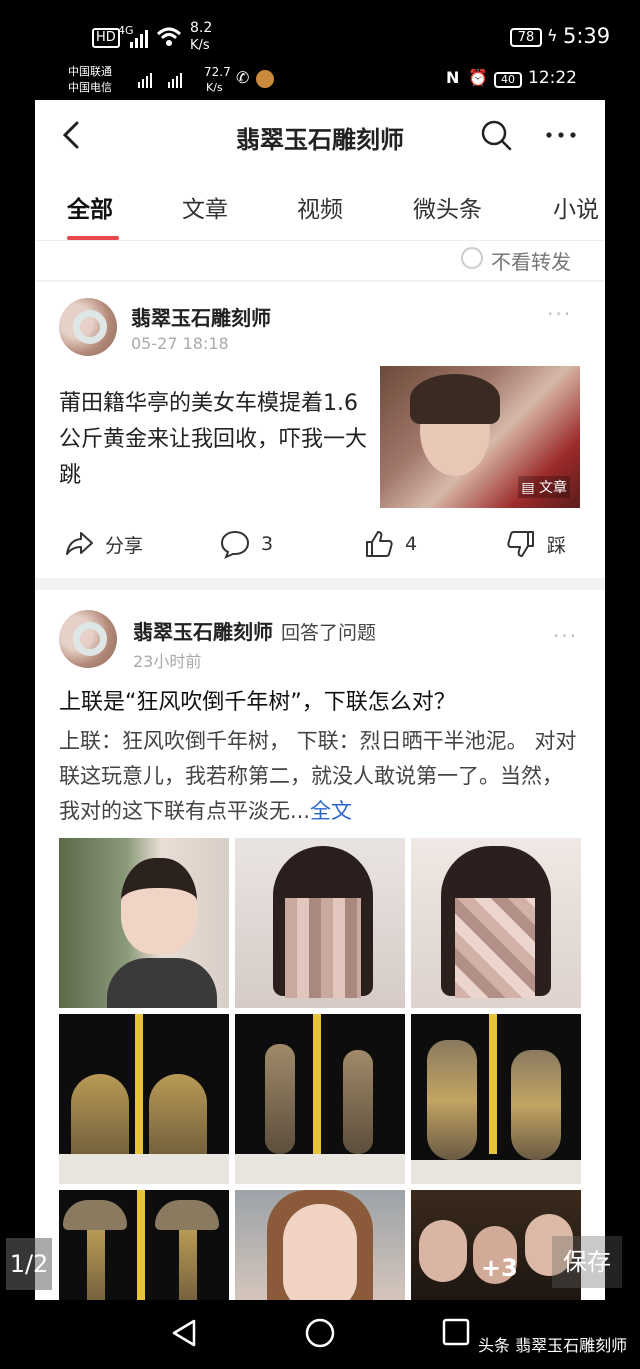 Image resolution: width=640 pixels, height=1369 pixels. What do you see at coordinates (320, 1252) in the screenshot?
I see `face-shape` at bounding box center [320, 1252].